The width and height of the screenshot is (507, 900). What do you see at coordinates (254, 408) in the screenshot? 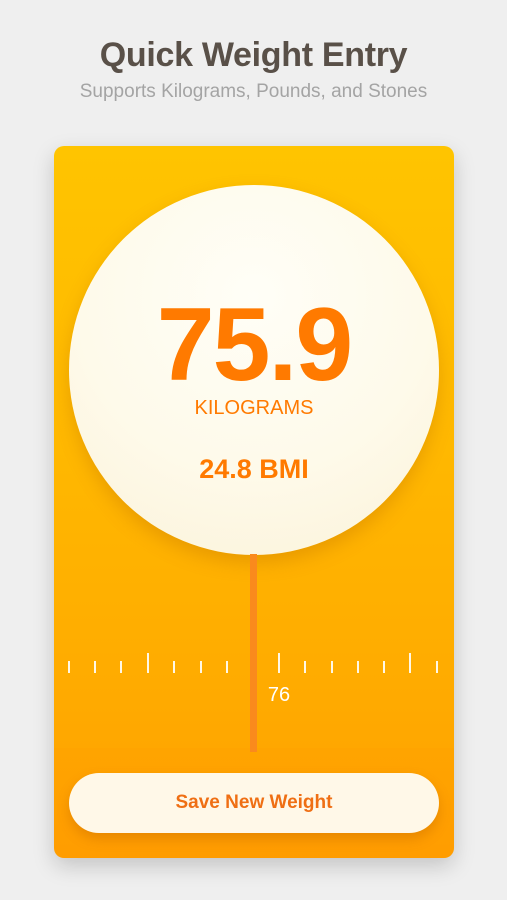
I see `weight-unit-label: KILOGRAMS` at bounding box center [254, 408].